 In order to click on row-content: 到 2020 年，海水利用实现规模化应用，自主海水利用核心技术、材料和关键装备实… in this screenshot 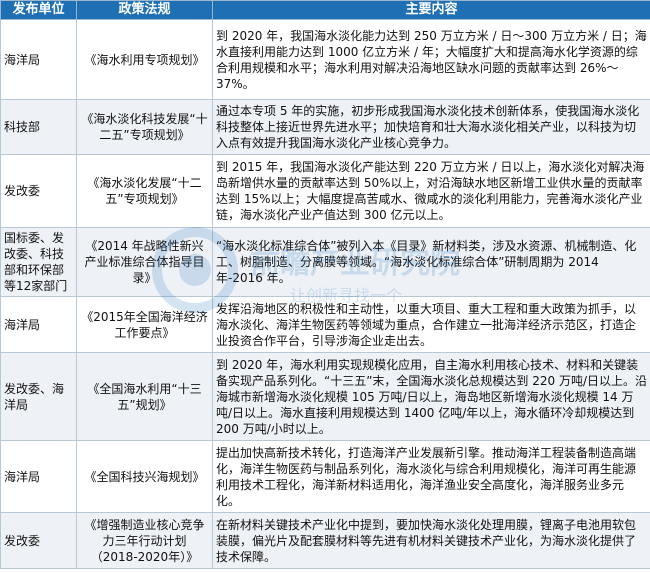, I will do `click(431, 396)`.